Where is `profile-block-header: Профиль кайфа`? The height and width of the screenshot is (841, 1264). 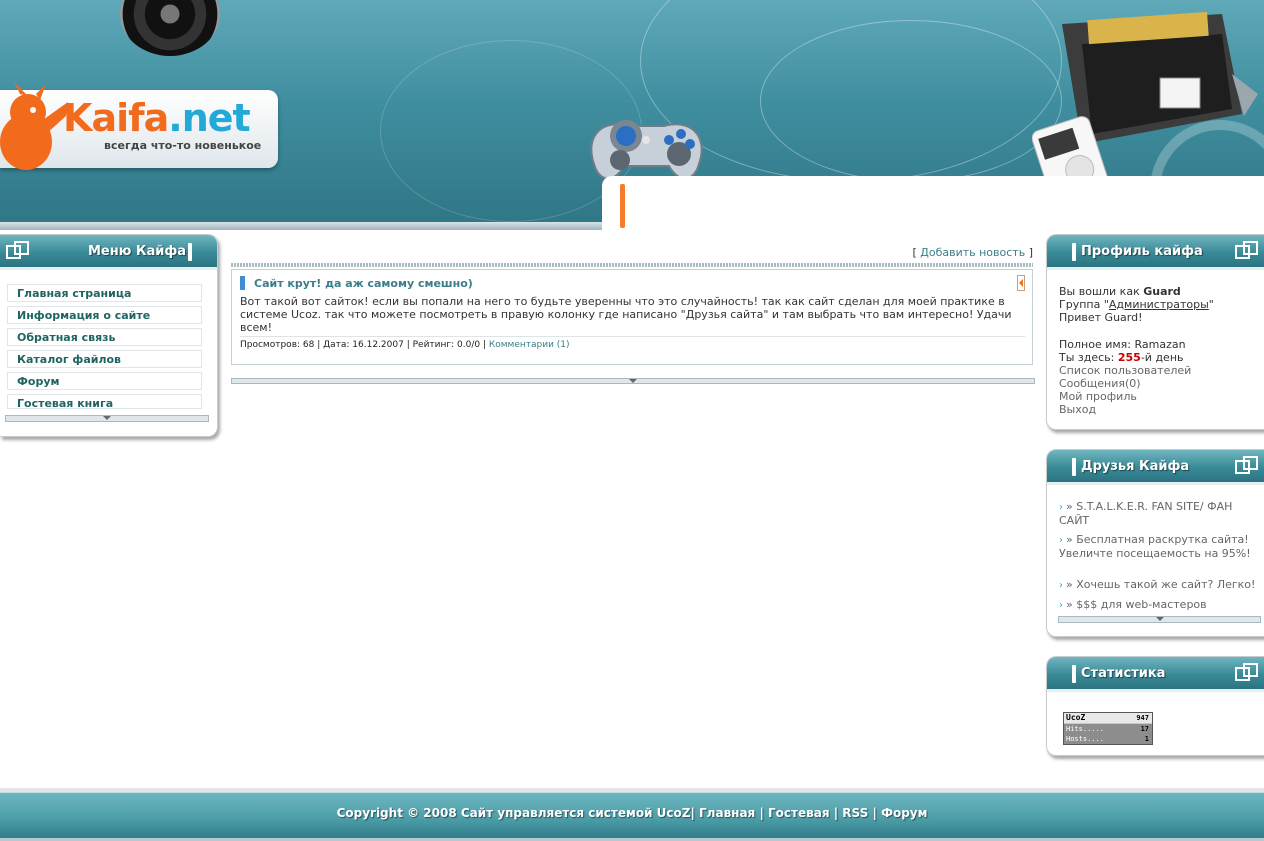 profile-block-header: Профиль кайфа is located at coordinates (1155, 252).